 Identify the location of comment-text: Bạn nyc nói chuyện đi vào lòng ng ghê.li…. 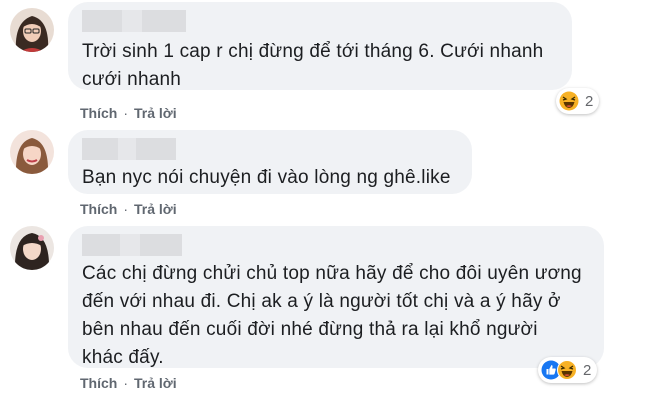
(266, 178).